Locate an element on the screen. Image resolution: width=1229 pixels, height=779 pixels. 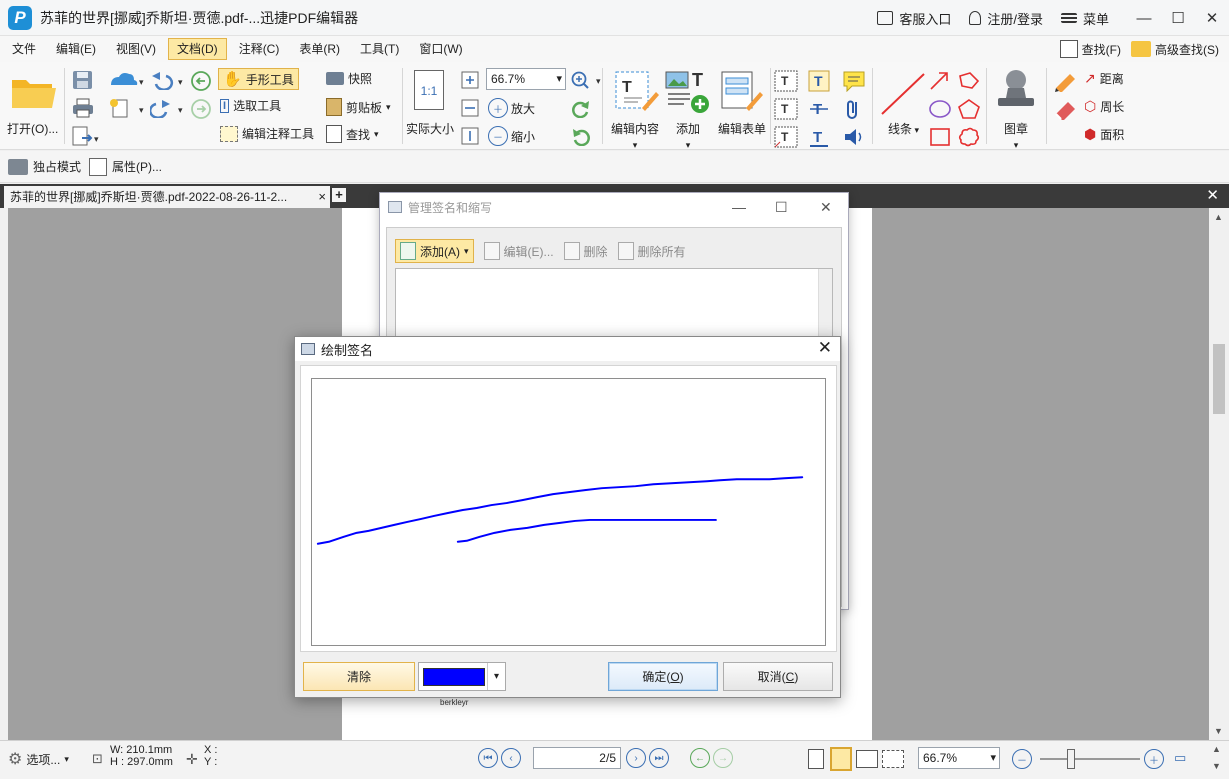
zoom-out-button: － 缩小 is located at coordinates (511, 136).